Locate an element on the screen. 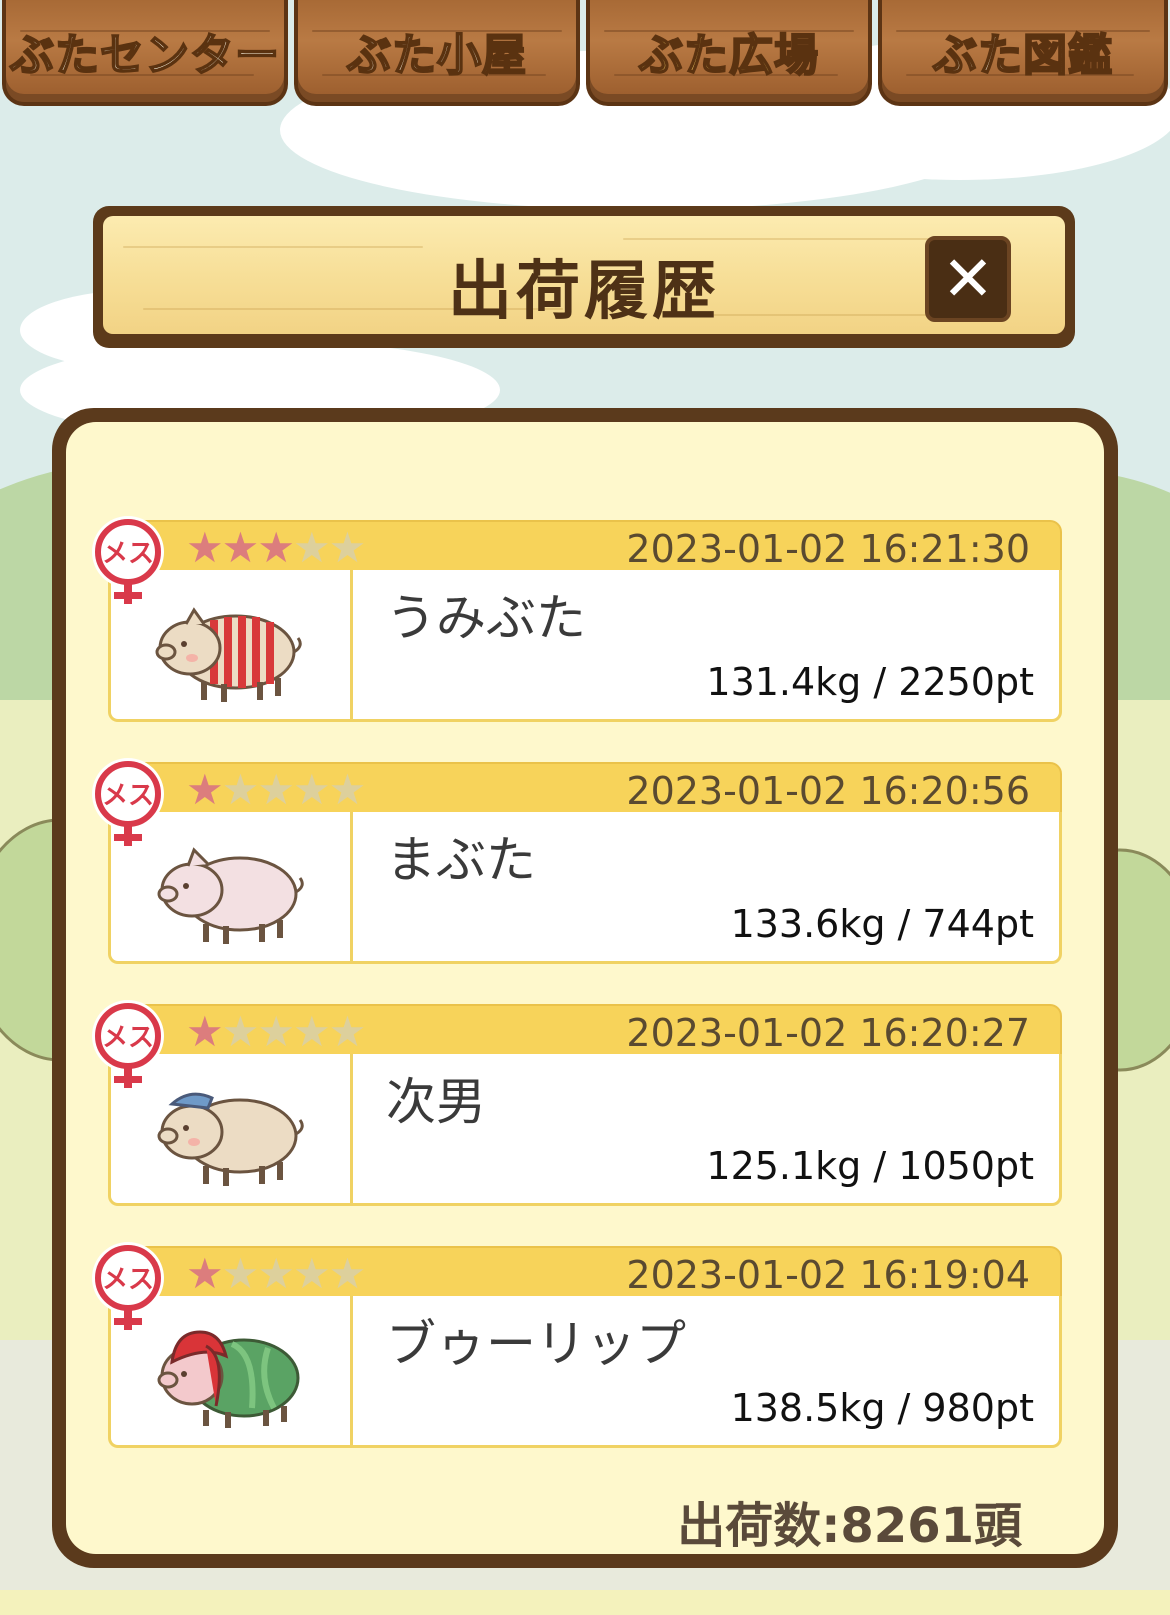  weight-points: 133.6kg / 744pt is located at coordinates (882, 924).